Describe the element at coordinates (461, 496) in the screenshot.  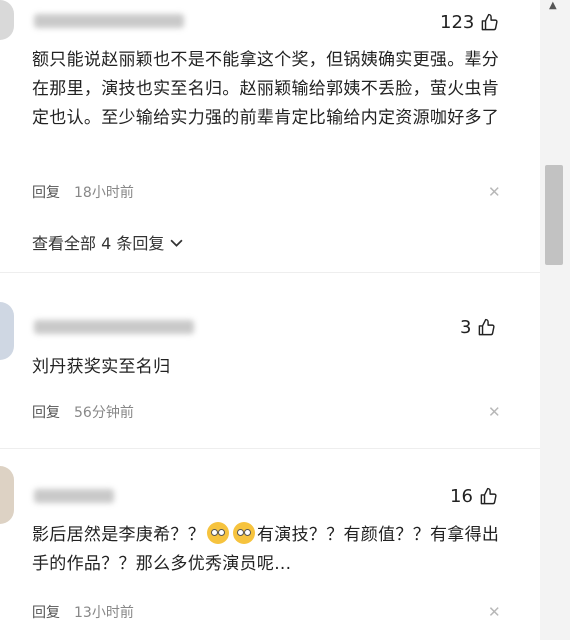
I see `like-count: 16` at that location.